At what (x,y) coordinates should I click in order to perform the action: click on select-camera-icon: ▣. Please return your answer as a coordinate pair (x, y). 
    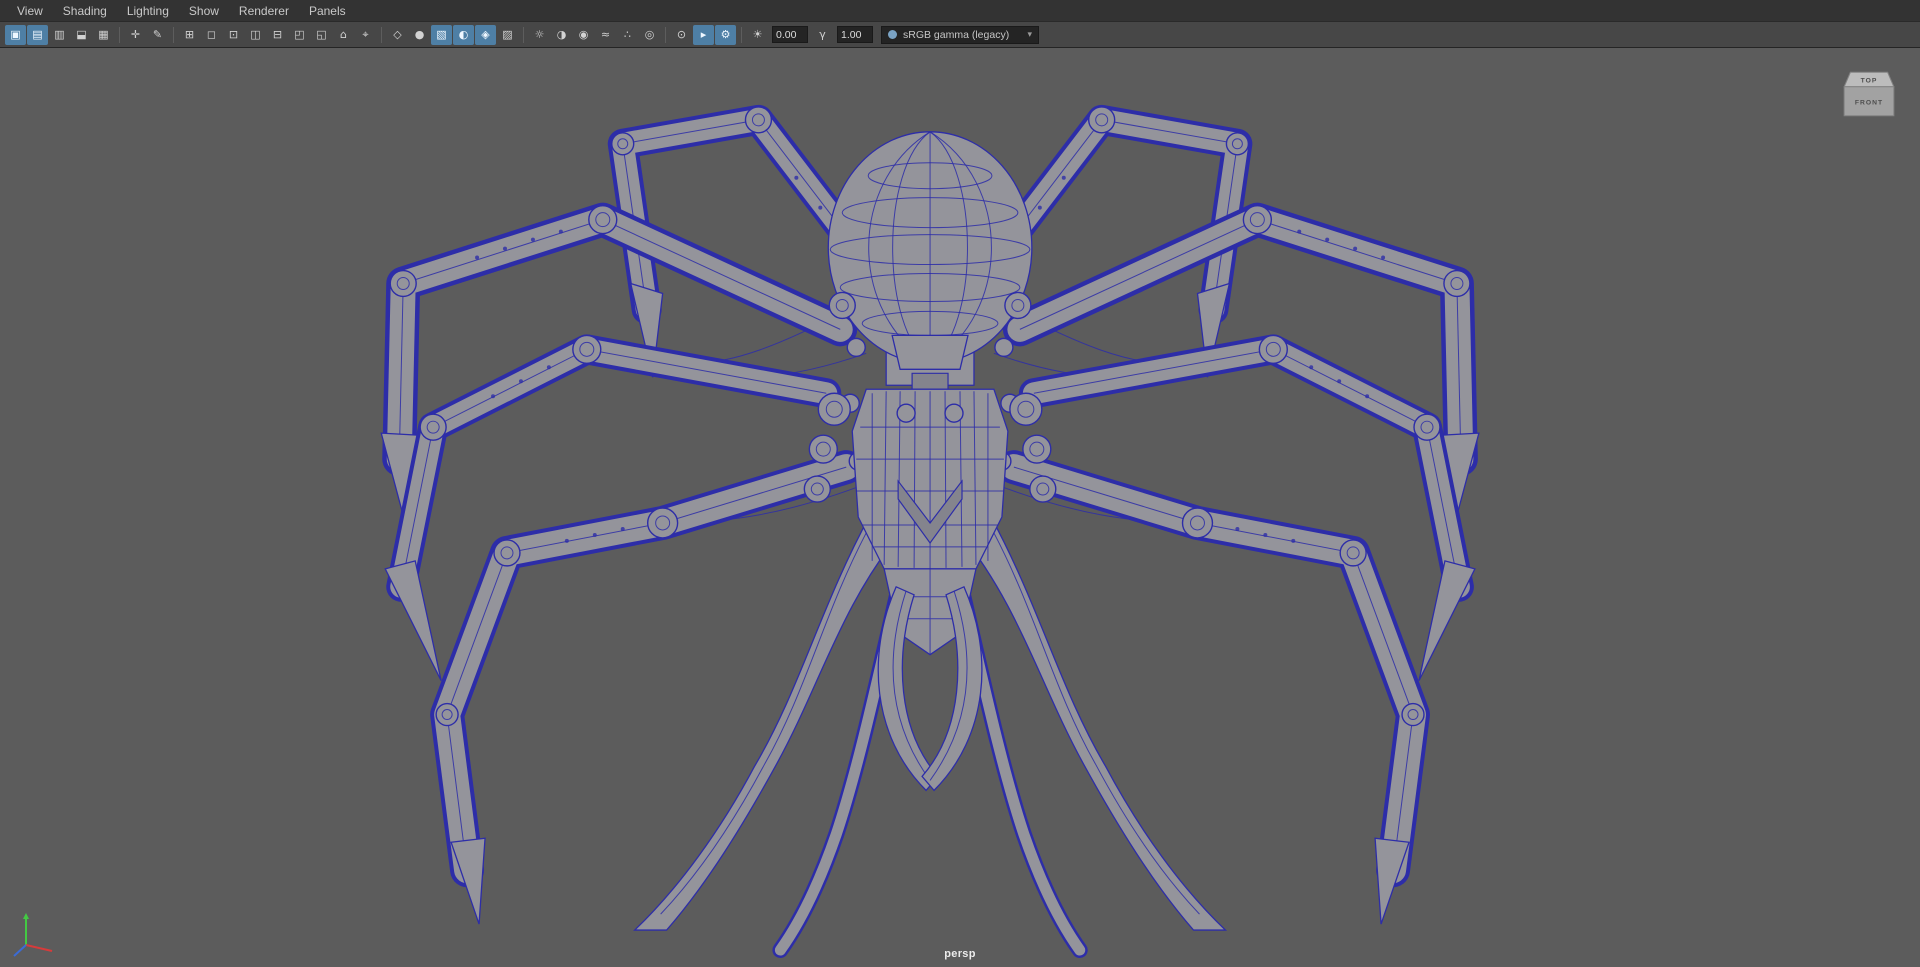
    Looking at the image, I should click on (15, 34).